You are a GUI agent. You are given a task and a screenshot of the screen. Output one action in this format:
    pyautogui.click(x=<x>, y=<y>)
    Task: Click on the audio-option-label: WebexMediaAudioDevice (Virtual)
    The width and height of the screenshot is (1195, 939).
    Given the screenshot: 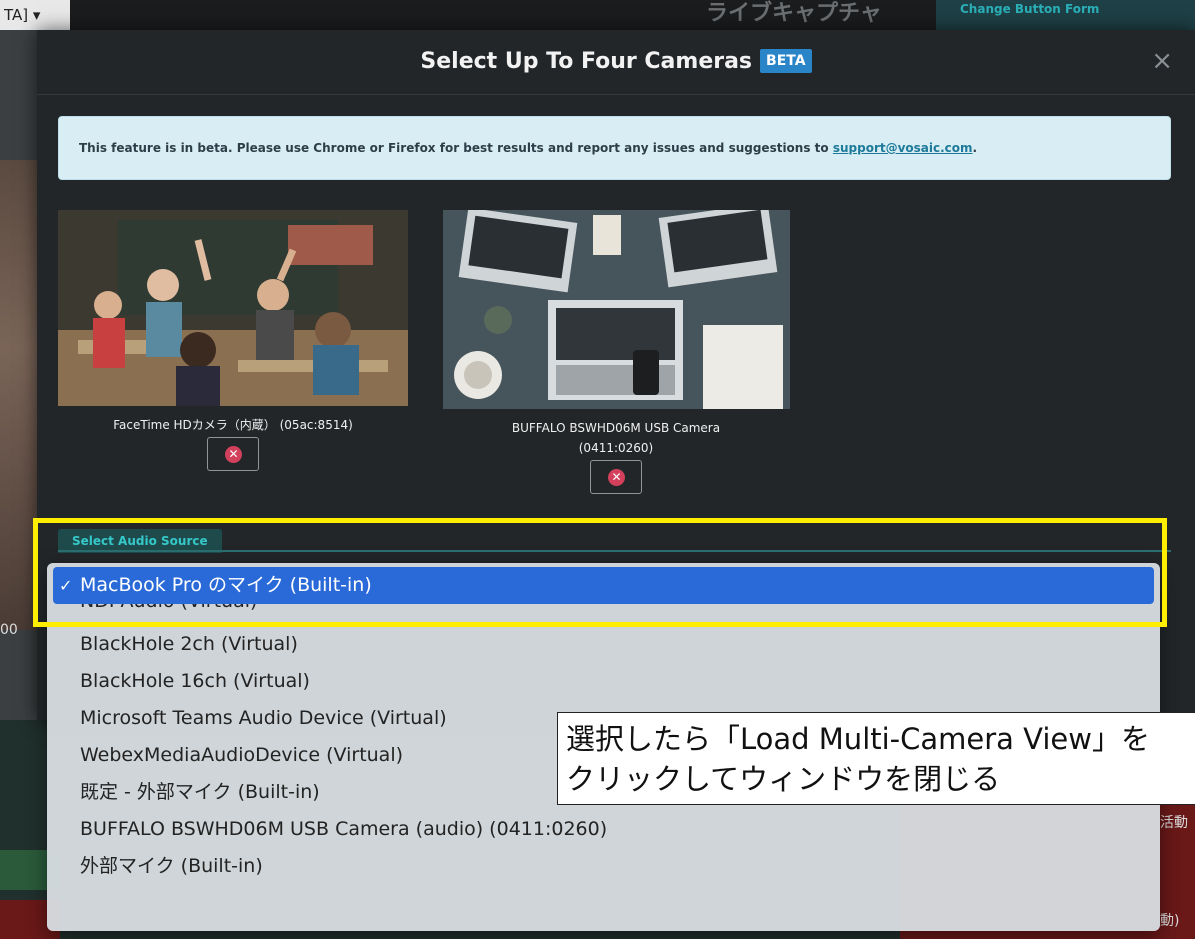 What is the action you would take?
    pyautogui.click(x=242, y=755)
    